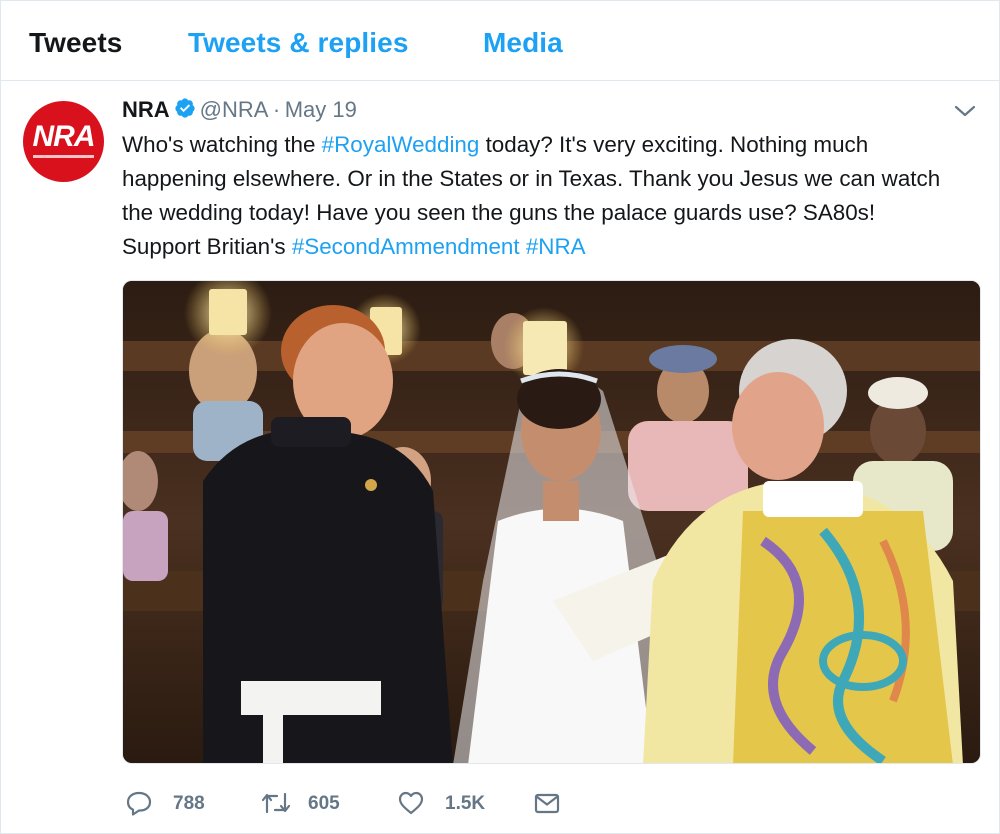  I want to click on hashtag-secondammendment: #SecondAmmendment, so click(406, 246).